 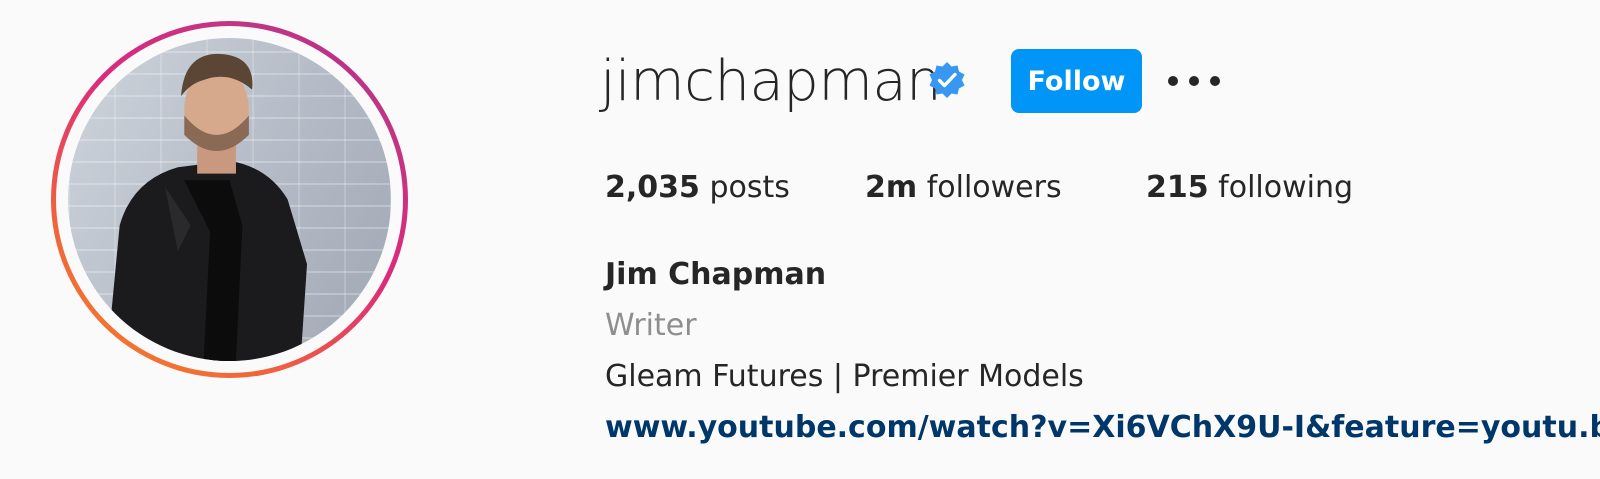 I want to click on profile-category: Writer, so click(x=651, y=325).